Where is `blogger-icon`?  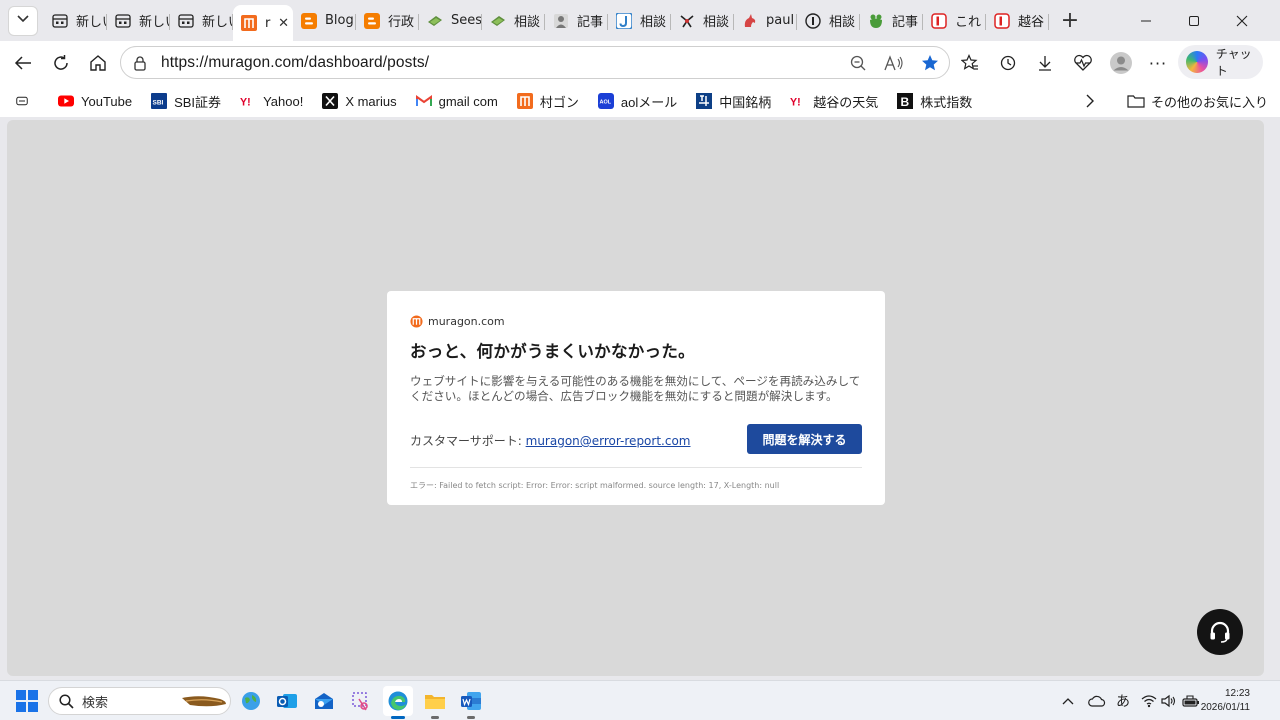 blogger-icon is located at coordinates (372, 20).